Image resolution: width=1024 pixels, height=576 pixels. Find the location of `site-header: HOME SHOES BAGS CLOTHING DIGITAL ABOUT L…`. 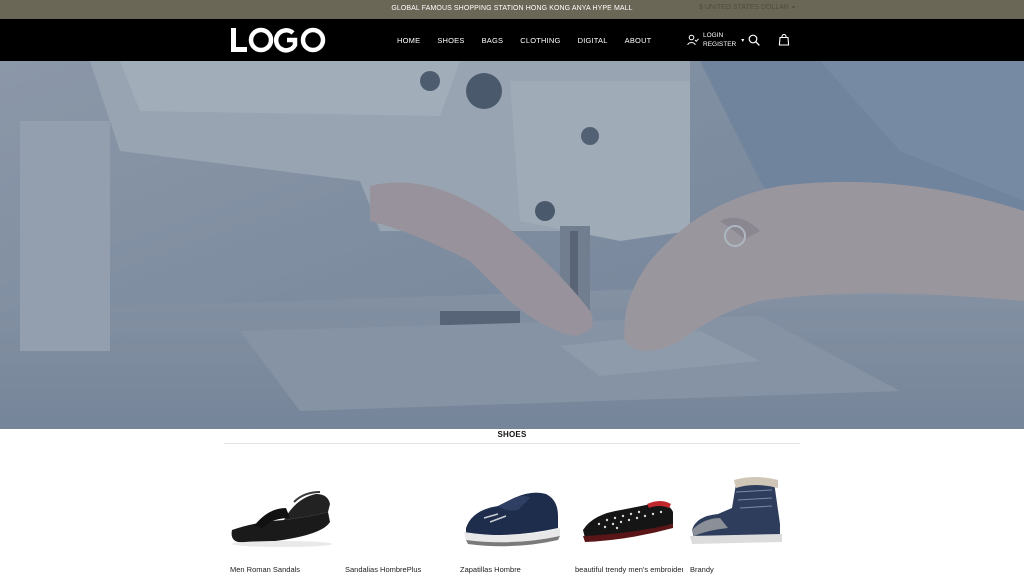

site-header: HOME SHOES BAGS CLOTHING DIGITAL ABOUT L… is located at coordinates (512, 40).